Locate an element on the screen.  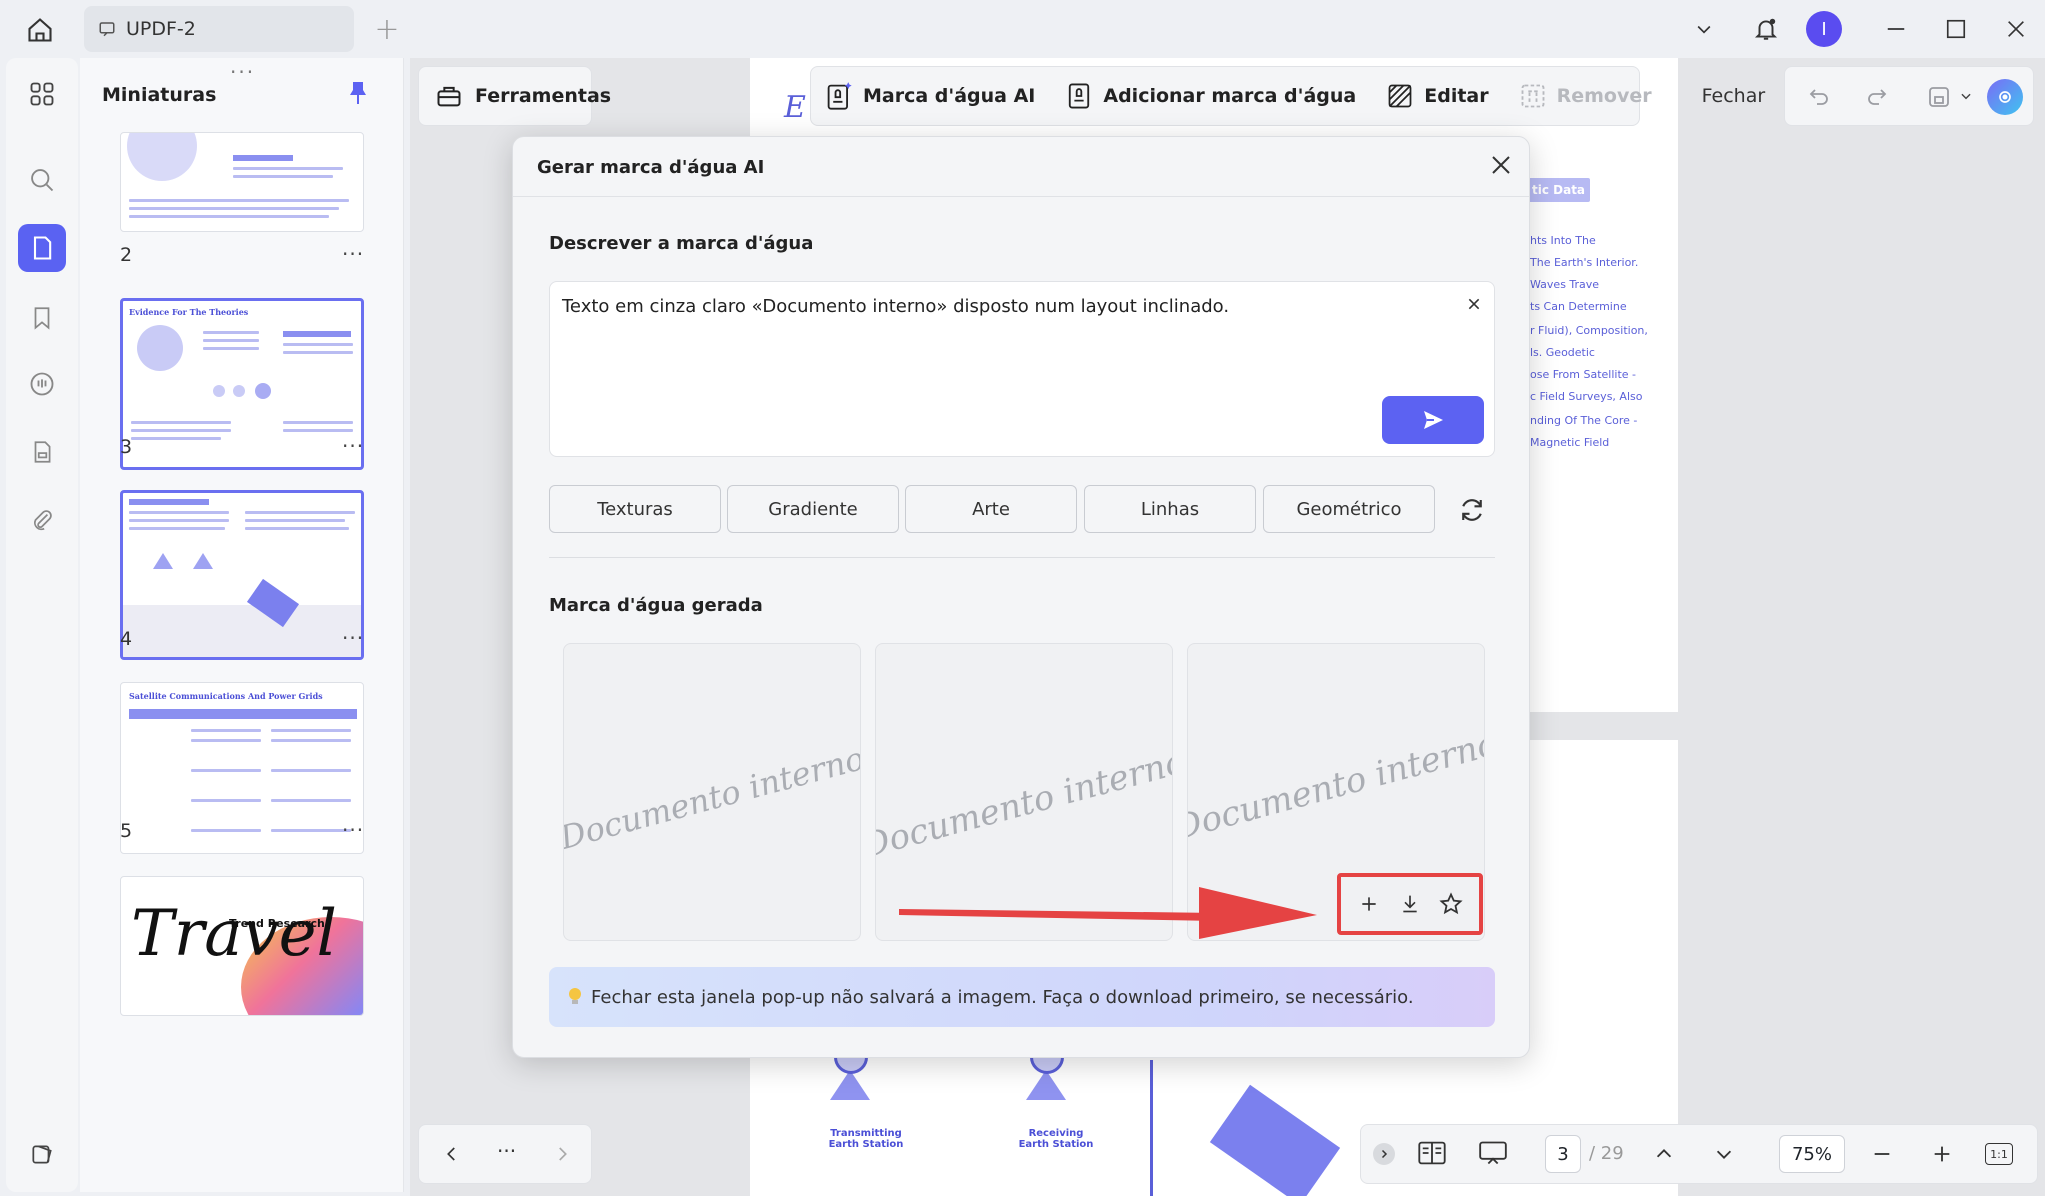
star-icon is located at coordinates (1451, 904).